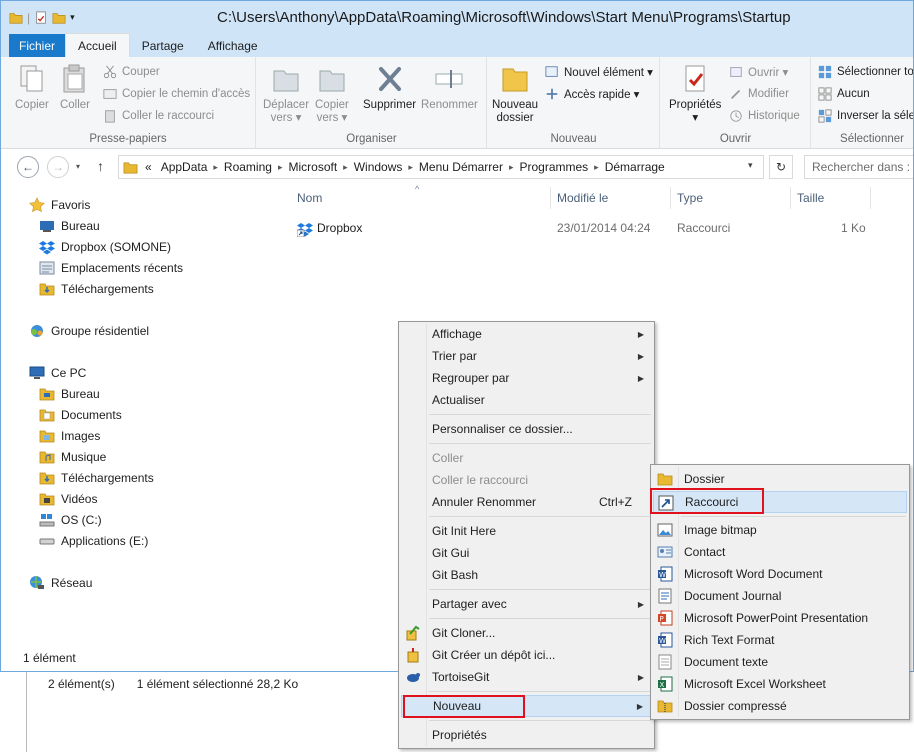  I want to click on submenu-item-dossier: Dossier, so click(780, 479).